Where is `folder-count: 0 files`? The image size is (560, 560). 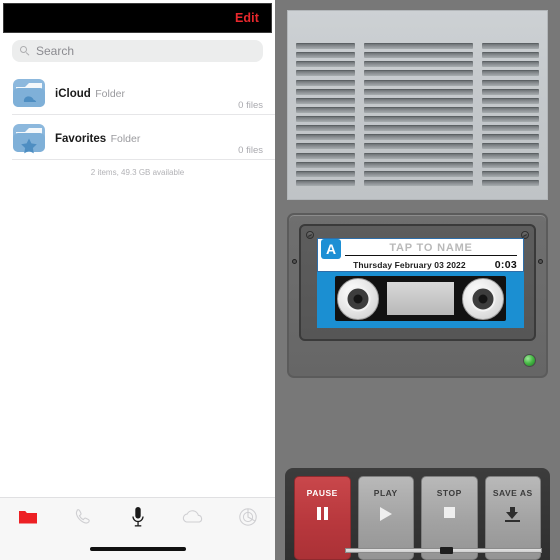 folder-count: 0 files is located at coordinates (250, 105).